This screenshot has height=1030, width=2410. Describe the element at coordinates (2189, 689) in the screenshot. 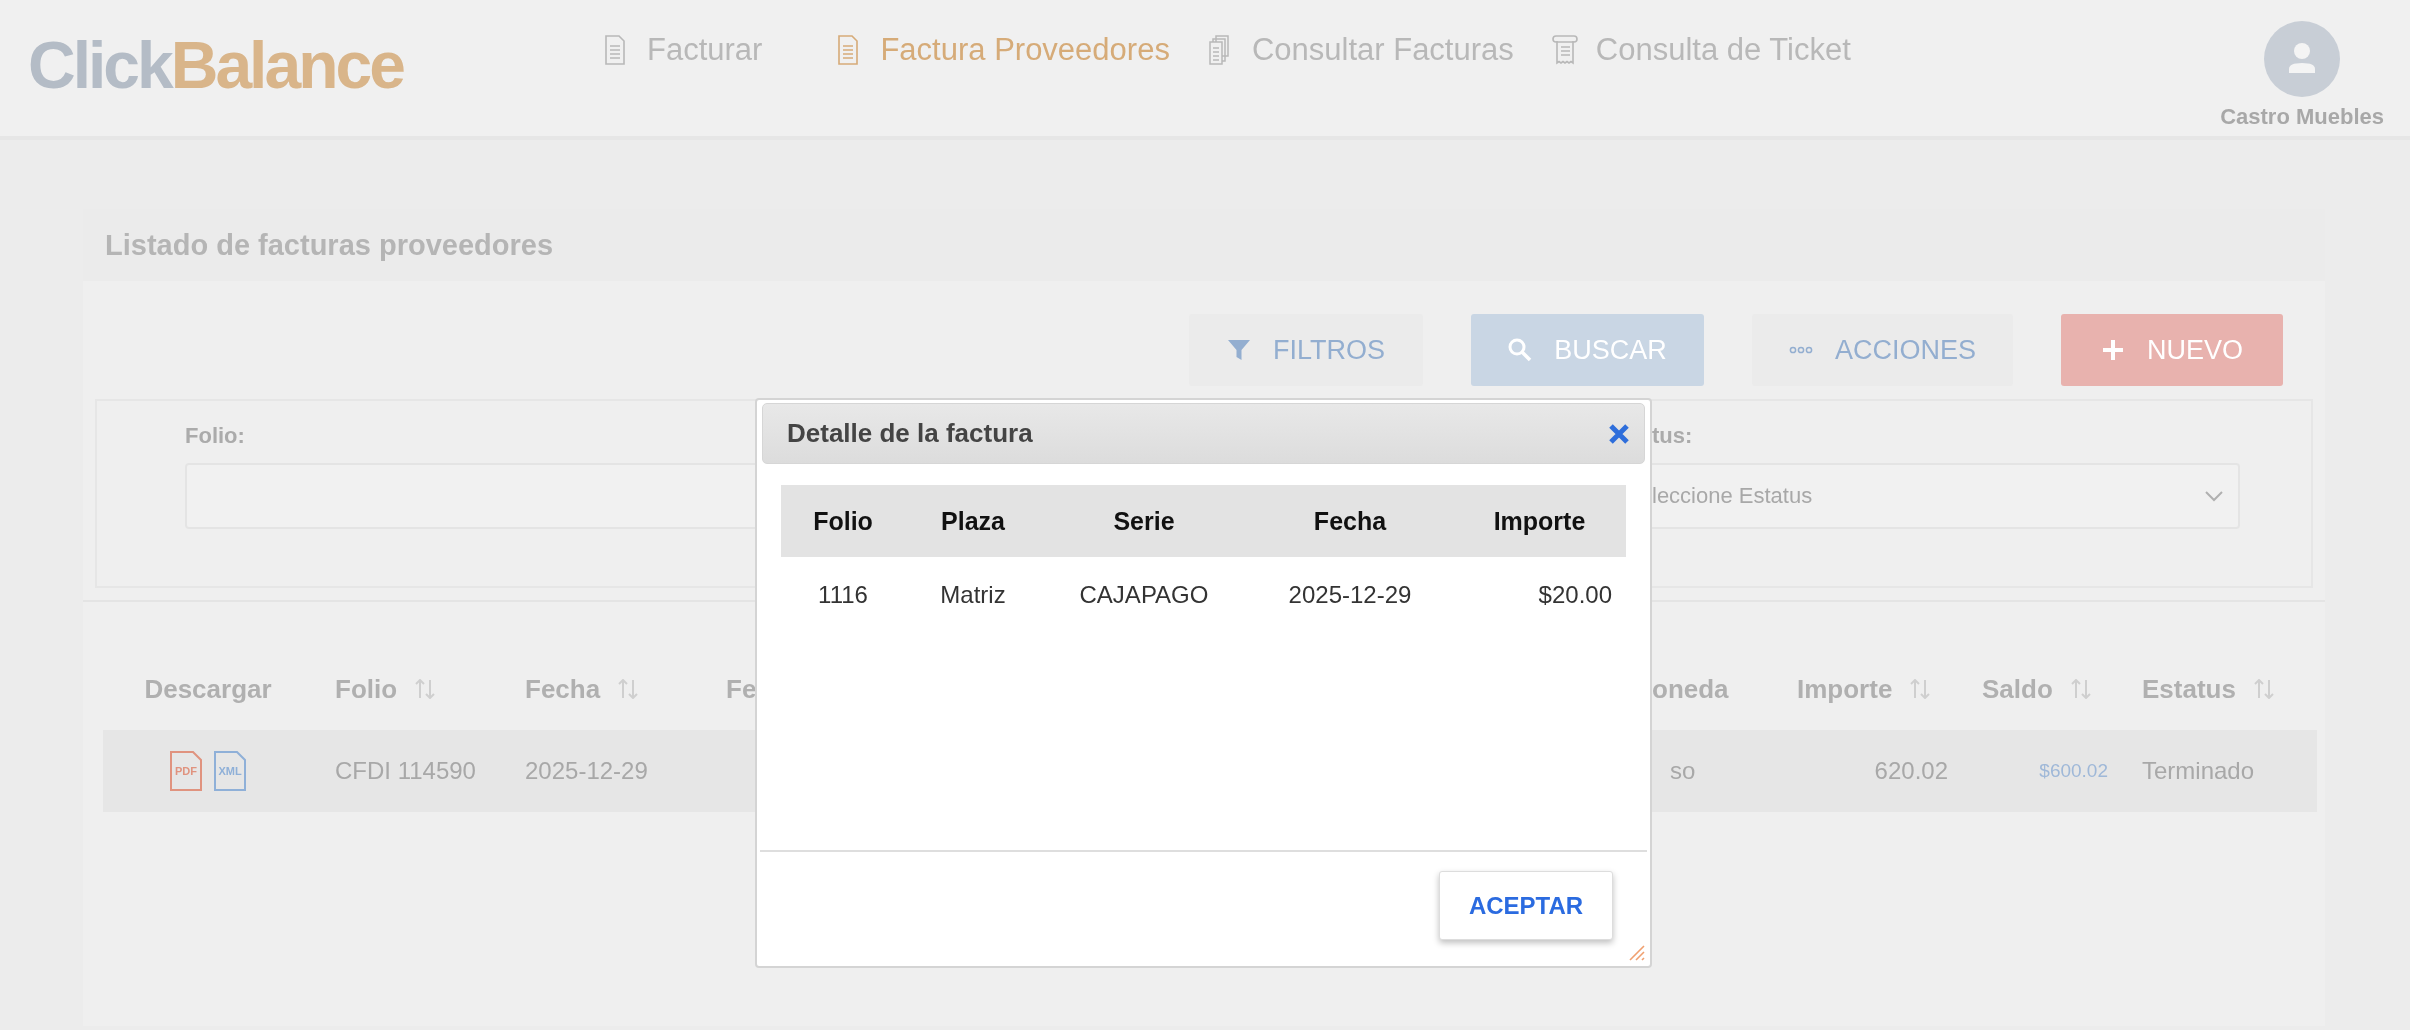

I see `column-header: Estatus` at that location.